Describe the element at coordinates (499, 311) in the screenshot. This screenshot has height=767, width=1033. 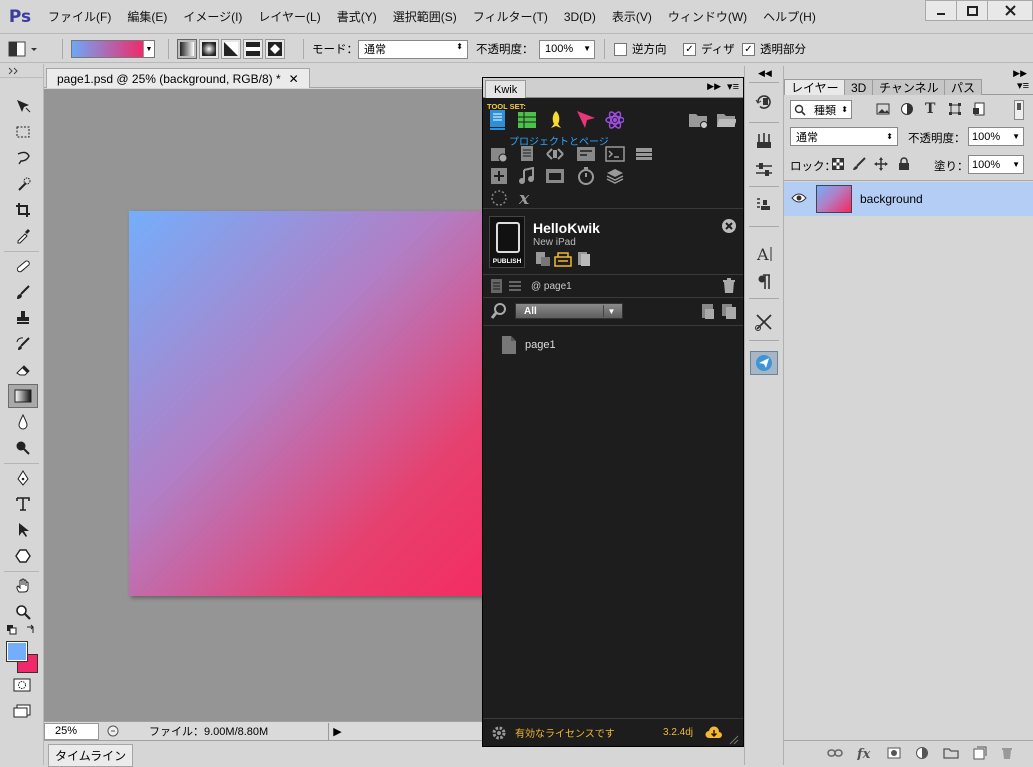
I see `search-icon` at that location.